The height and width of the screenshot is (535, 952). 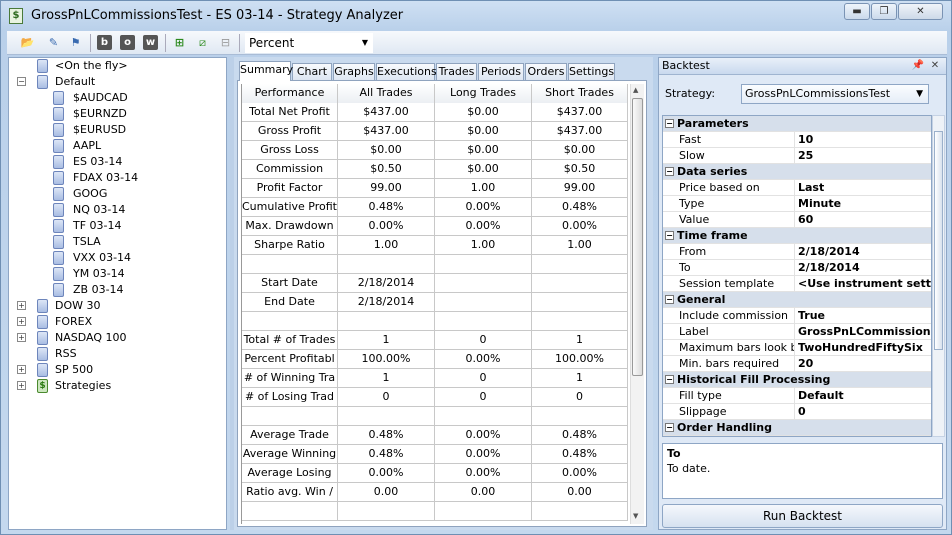 What do you see at coordinates (797, 380) in the screenshot?
I see `property-category: − Historical Fill Processing` at bounding box center [797, 380].